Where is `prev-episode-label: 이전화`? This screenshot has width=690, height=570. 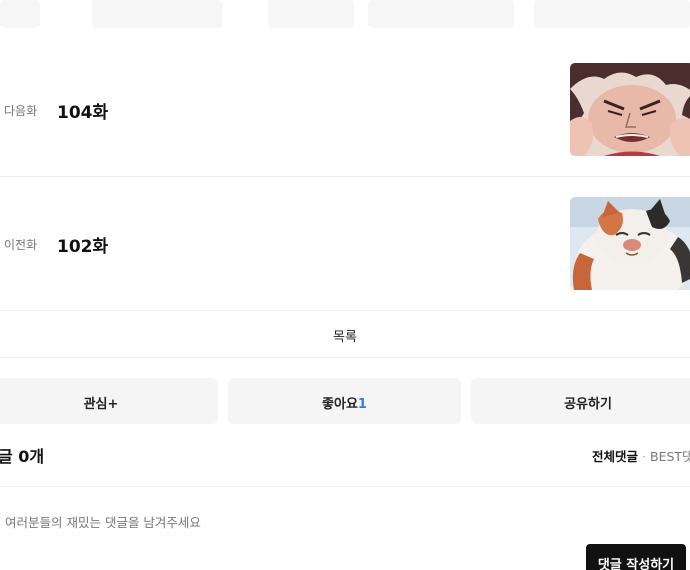
prev-episode-label: 이전화 is located at coordinates (21, 245).